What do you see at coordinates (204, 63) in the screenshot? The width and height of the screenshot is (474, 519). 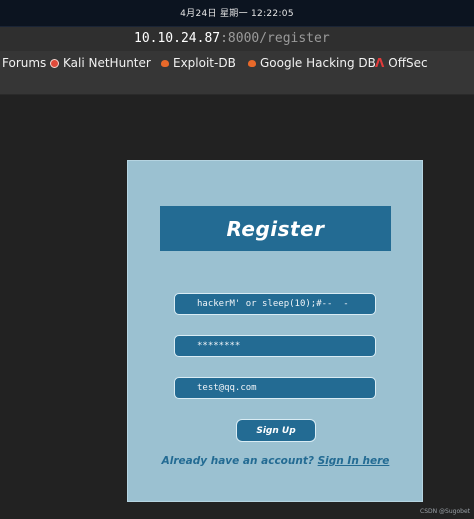 I see `bookmark-label: Exploit-DB` at bounding box center [204, 63].